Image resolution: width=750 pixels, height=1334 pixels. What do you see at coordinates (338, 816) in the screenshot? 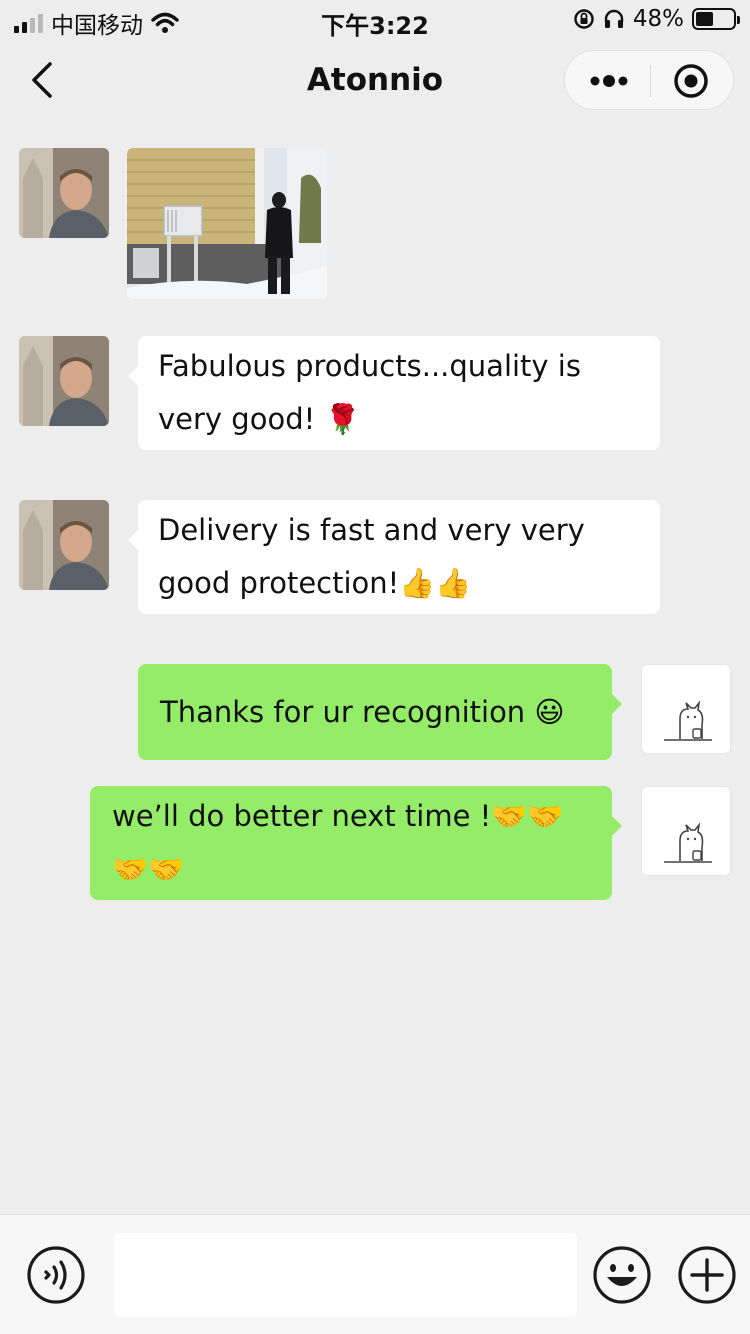
I see `message-text-line: we’ll do better next time !🤝🤝` at bounding box center [338, 816].